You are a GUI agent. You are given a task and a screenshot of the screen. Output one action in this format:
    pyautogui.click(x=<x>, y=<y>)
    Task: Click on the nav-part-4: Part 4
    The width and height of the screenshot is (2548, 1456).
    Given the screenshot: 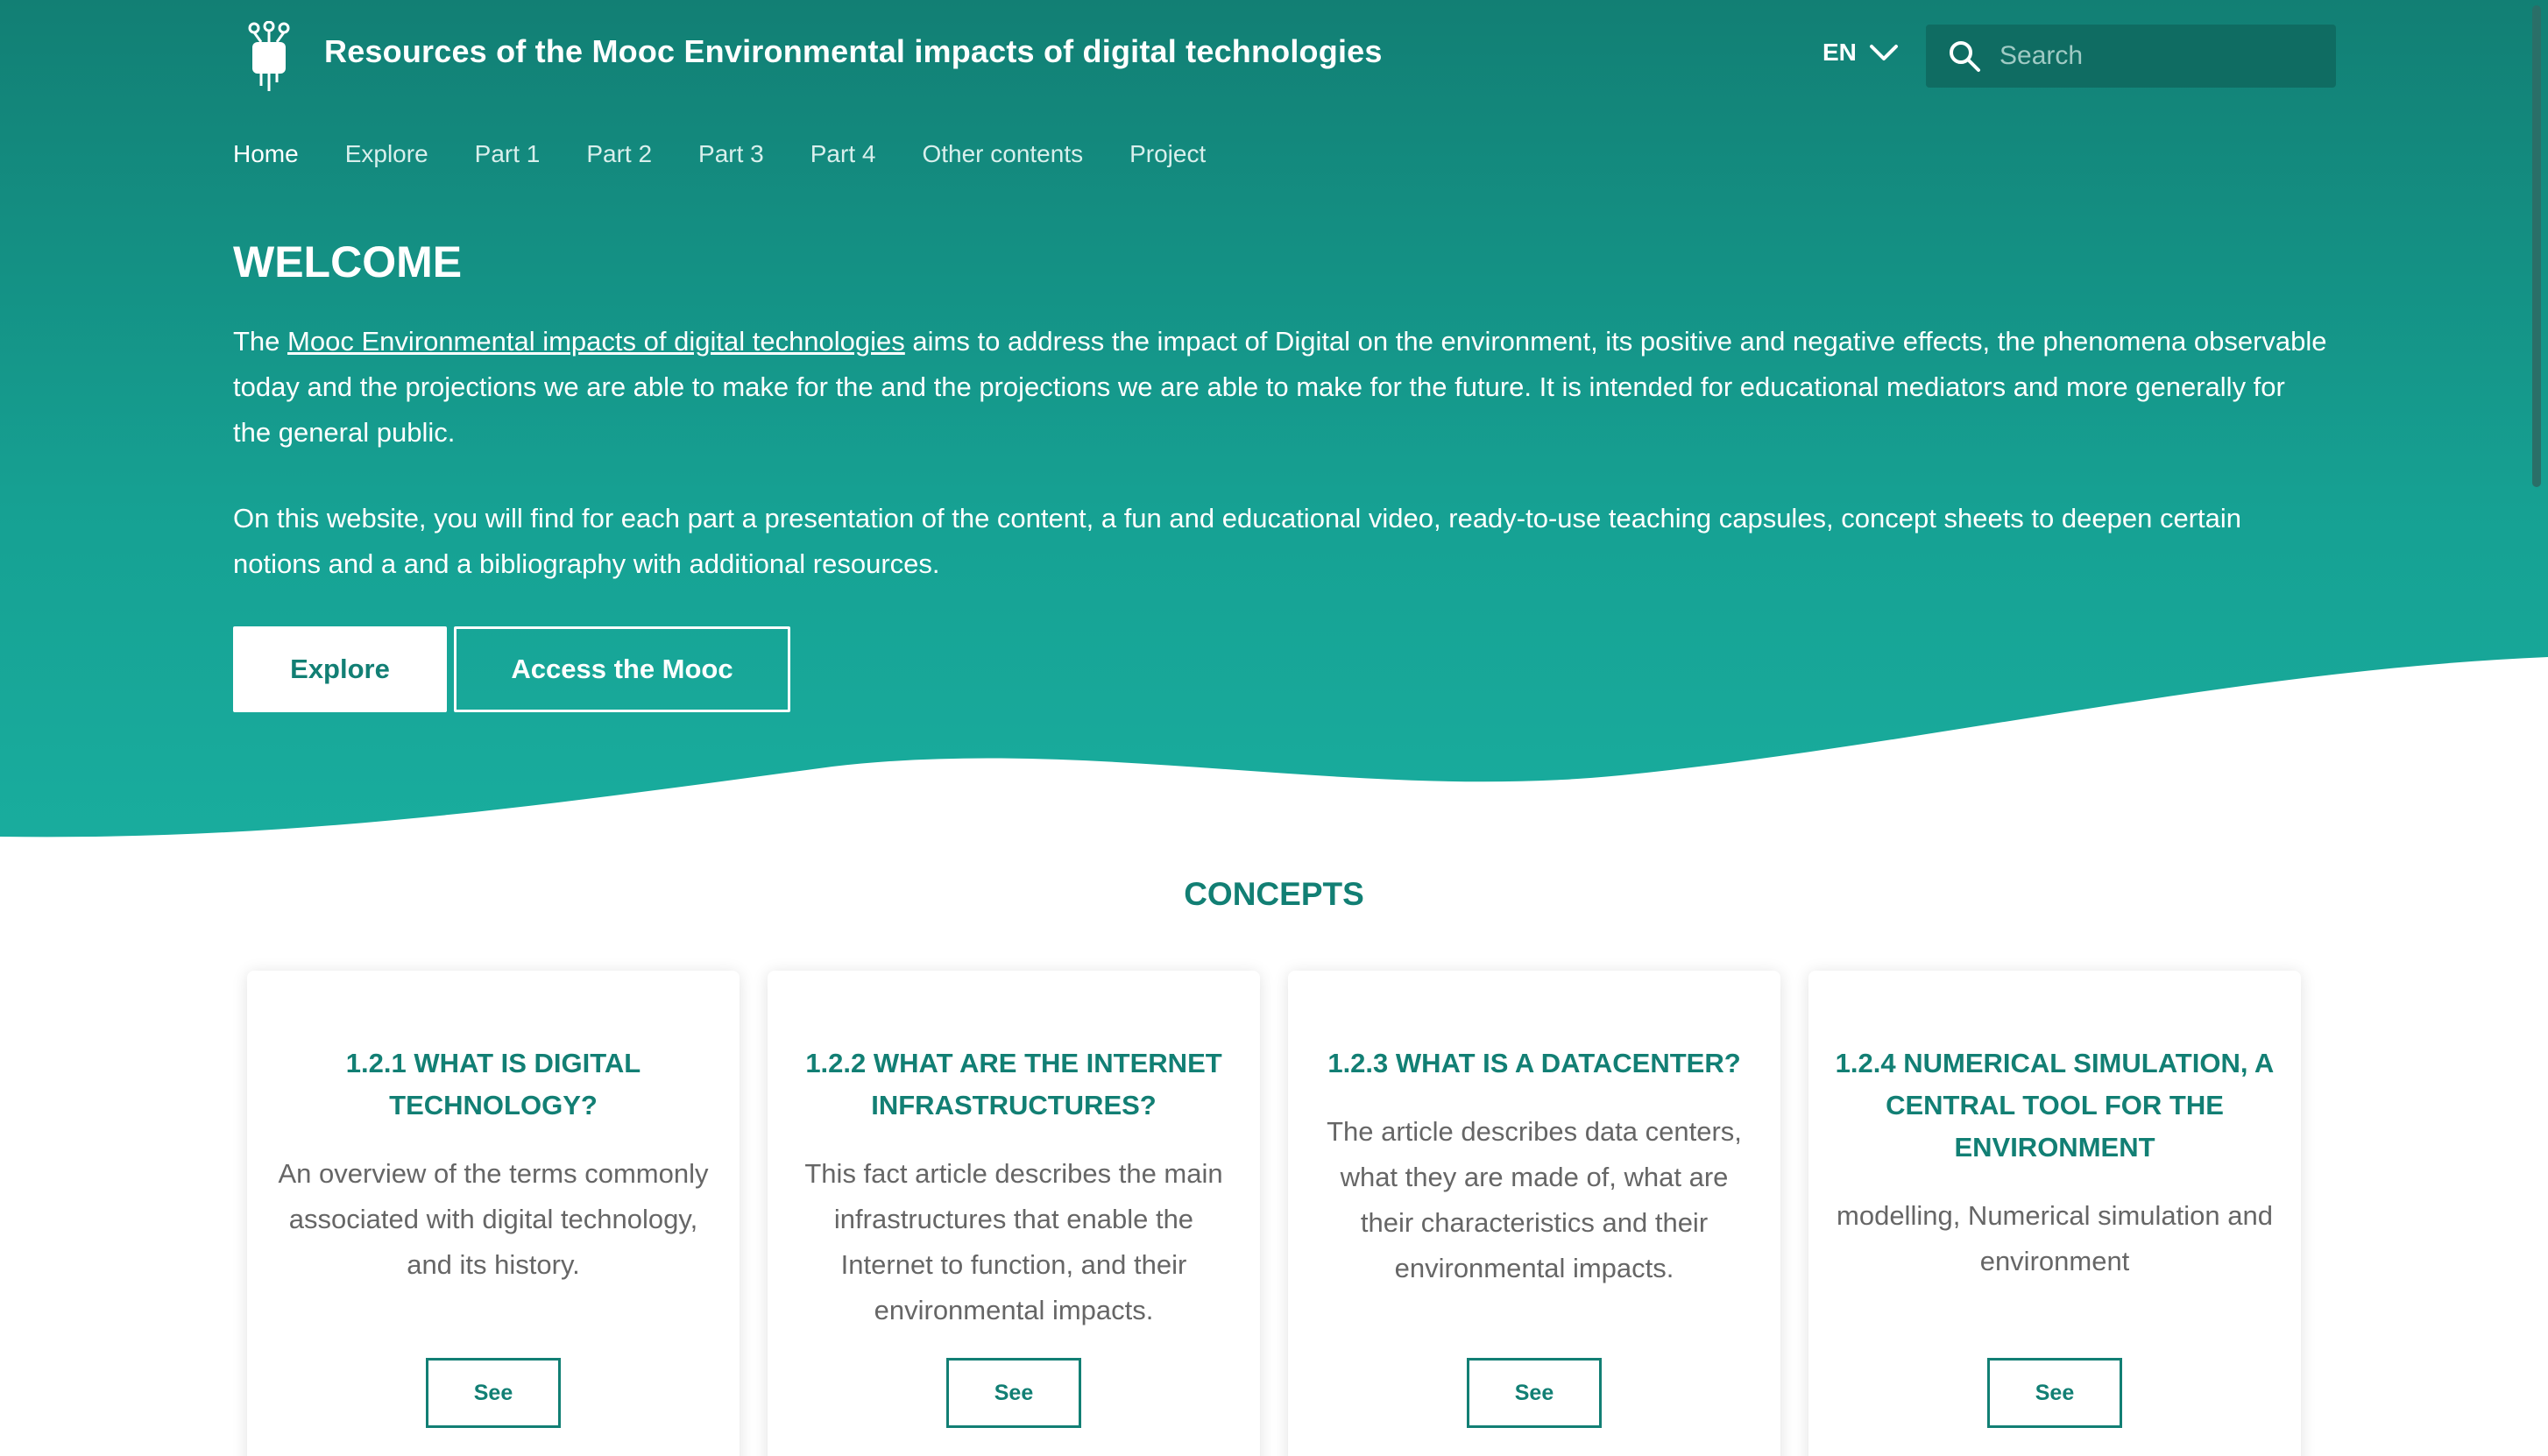 What is the action you would take?
    pyautogui.click(x=843, y=154)
    